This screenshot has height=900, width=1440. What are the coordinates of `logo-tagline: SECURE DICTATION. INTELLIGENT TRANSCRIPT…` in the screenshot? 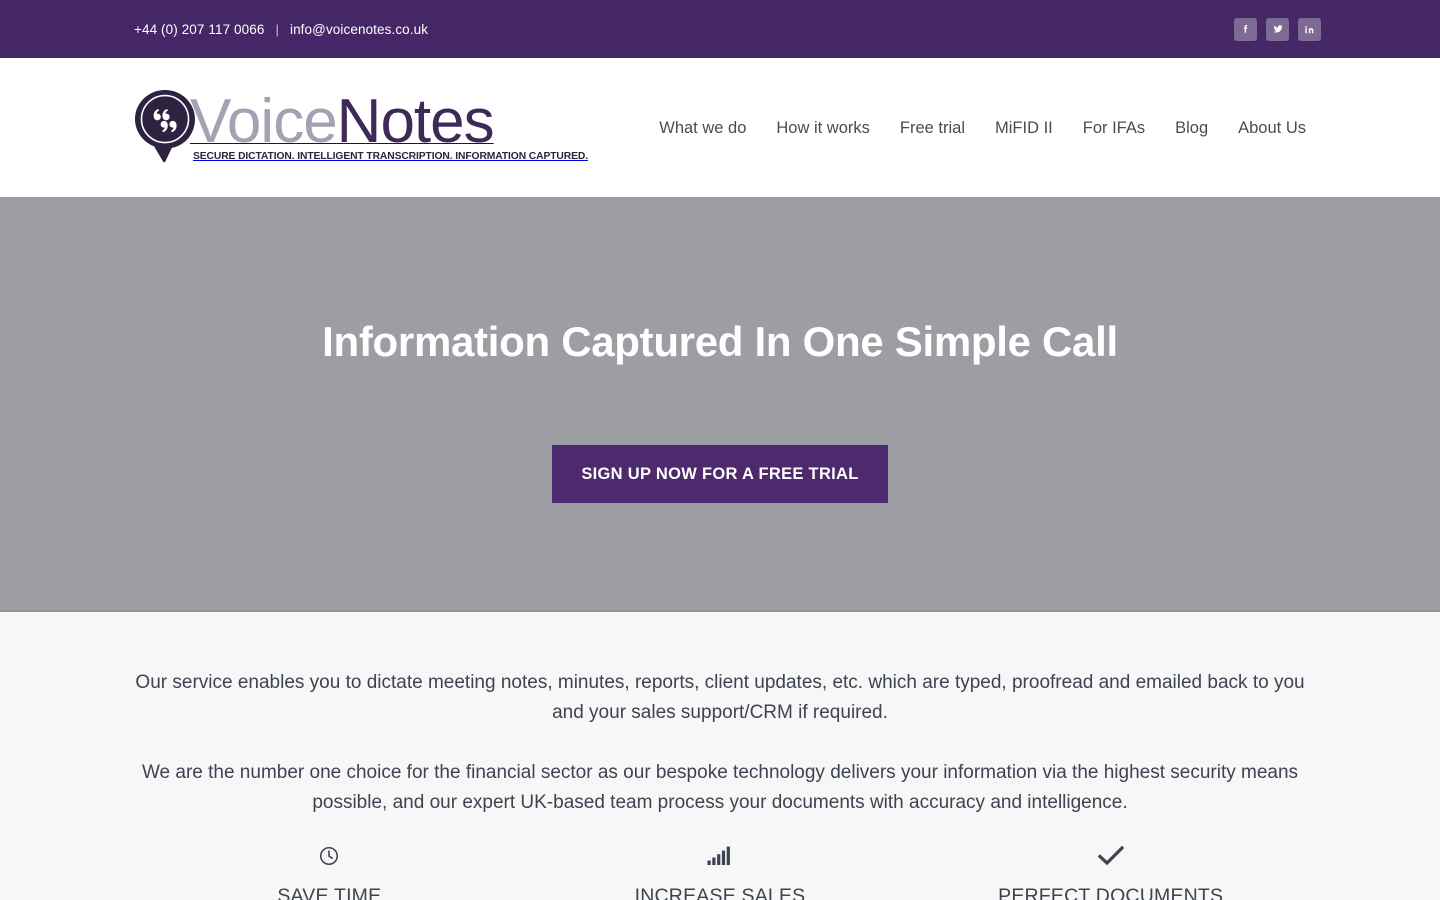 It's located at (390, 156).